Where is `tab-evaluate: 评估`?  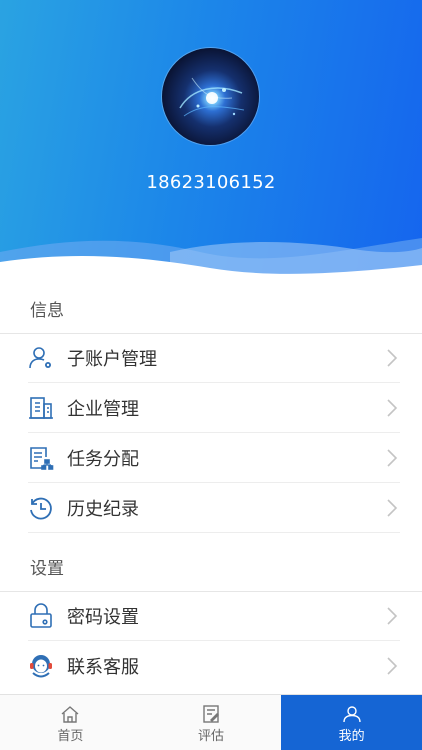 tab-evaluate: 评估 is located at coordinates (211, 722).